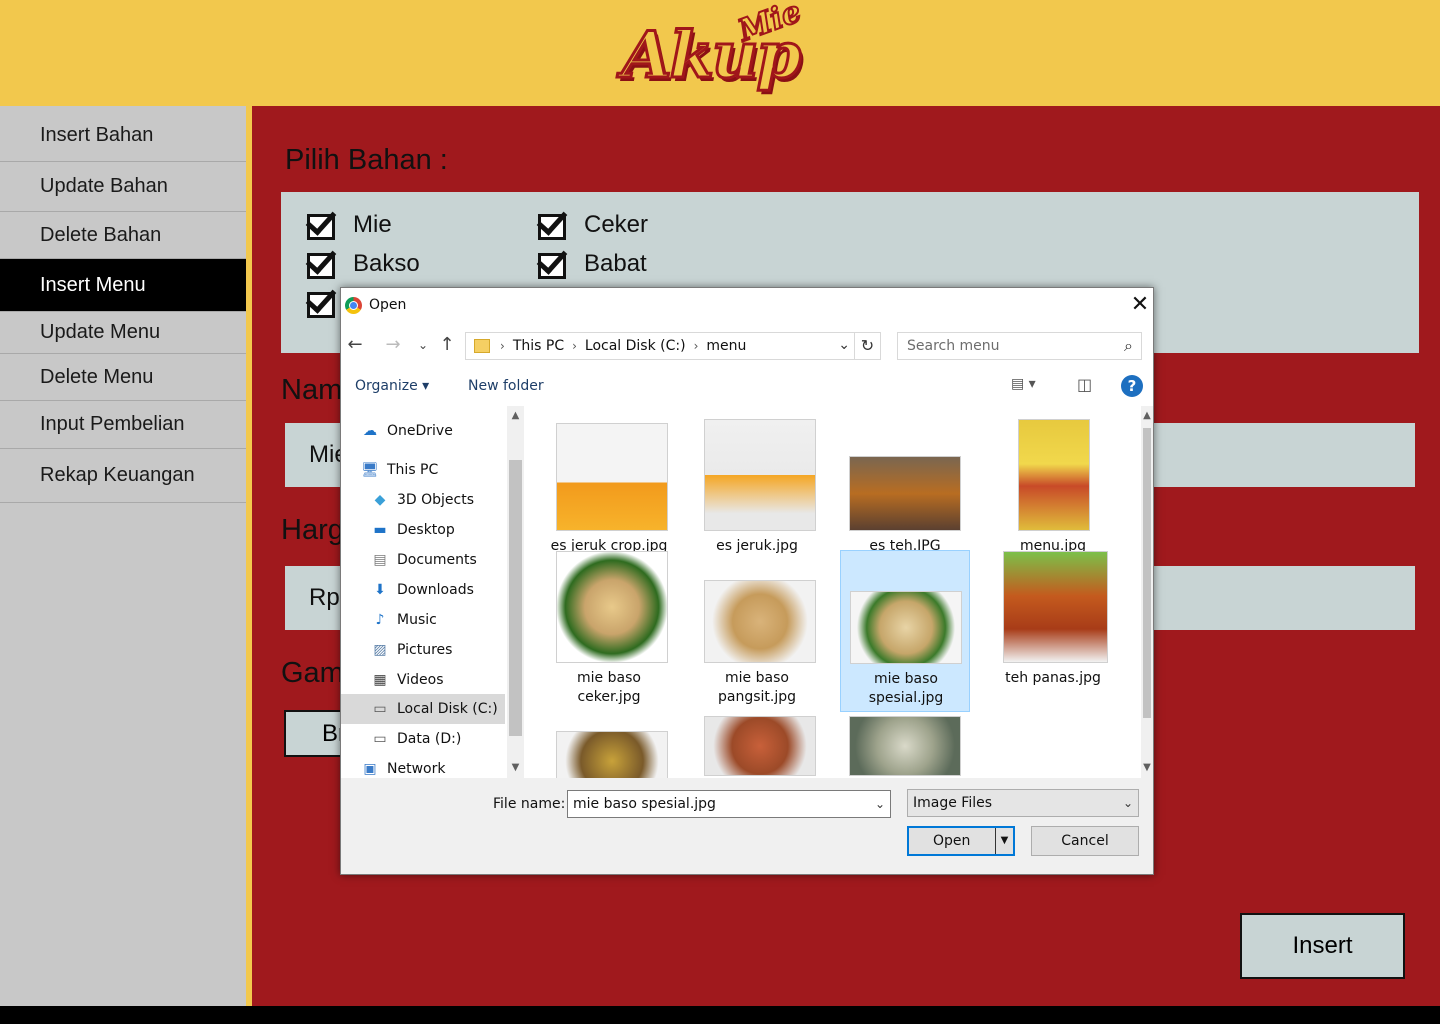  I want to click on breadcrumb-local-disk: Local Disk (C:), so click(635, 346).